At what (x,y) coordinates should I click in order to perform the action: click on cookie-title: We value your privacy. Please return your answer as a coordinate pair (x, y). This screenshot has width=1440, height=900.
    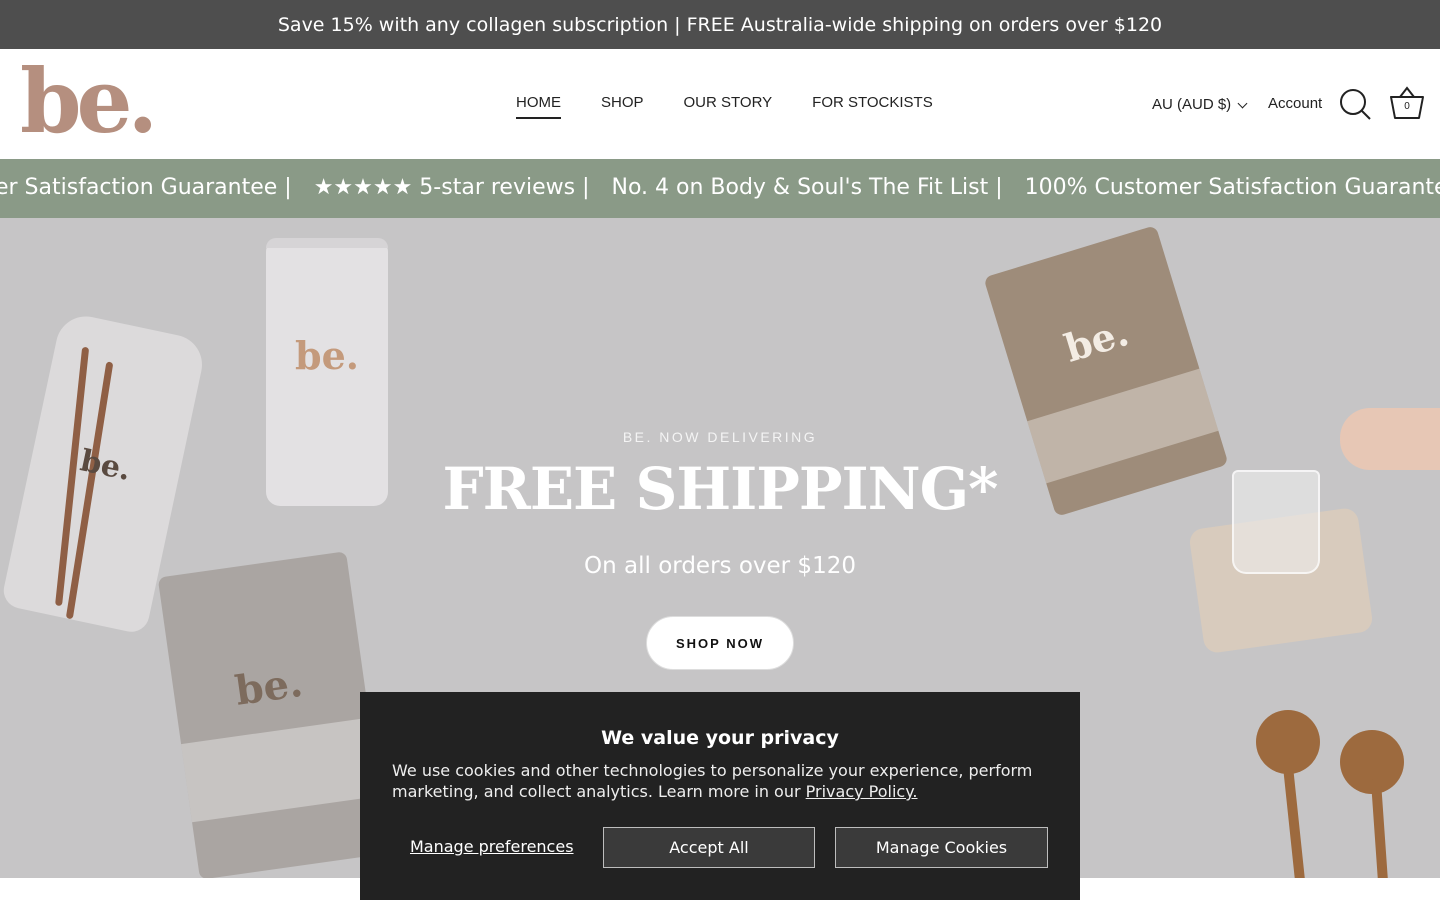
    Looking at the image, I should click on (720, 738).